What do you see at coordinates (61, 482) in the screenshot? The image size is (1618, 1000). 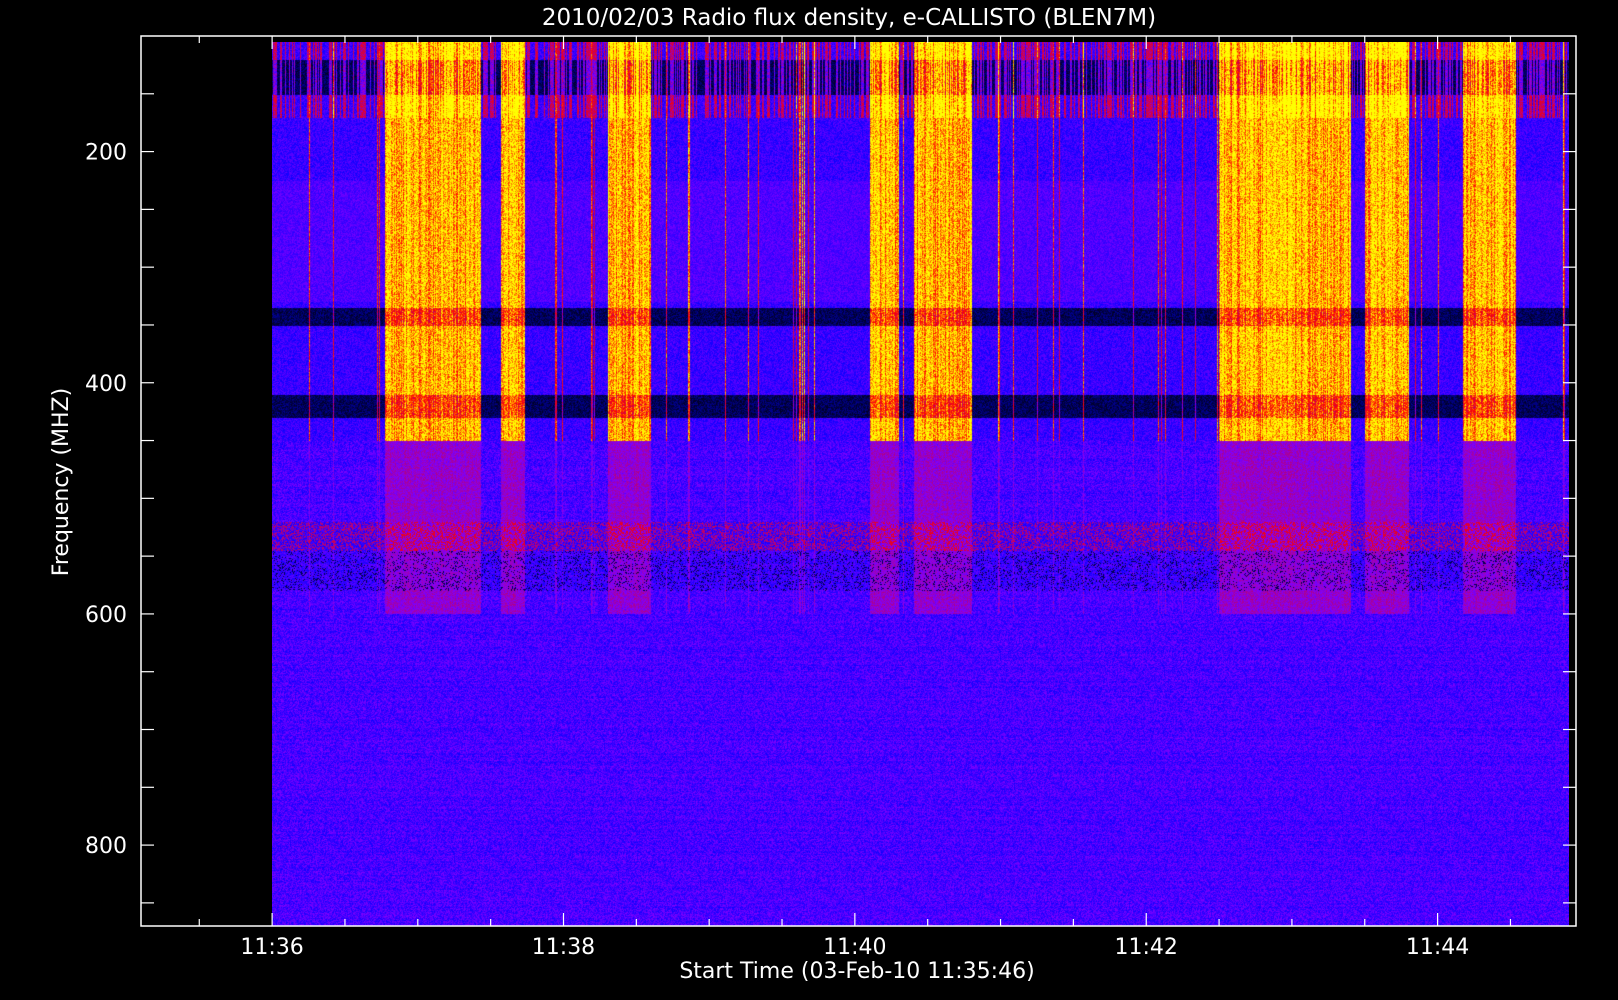 I see `y-axis-label: Frequency (MHZ)` at bounding box center [61, 482].